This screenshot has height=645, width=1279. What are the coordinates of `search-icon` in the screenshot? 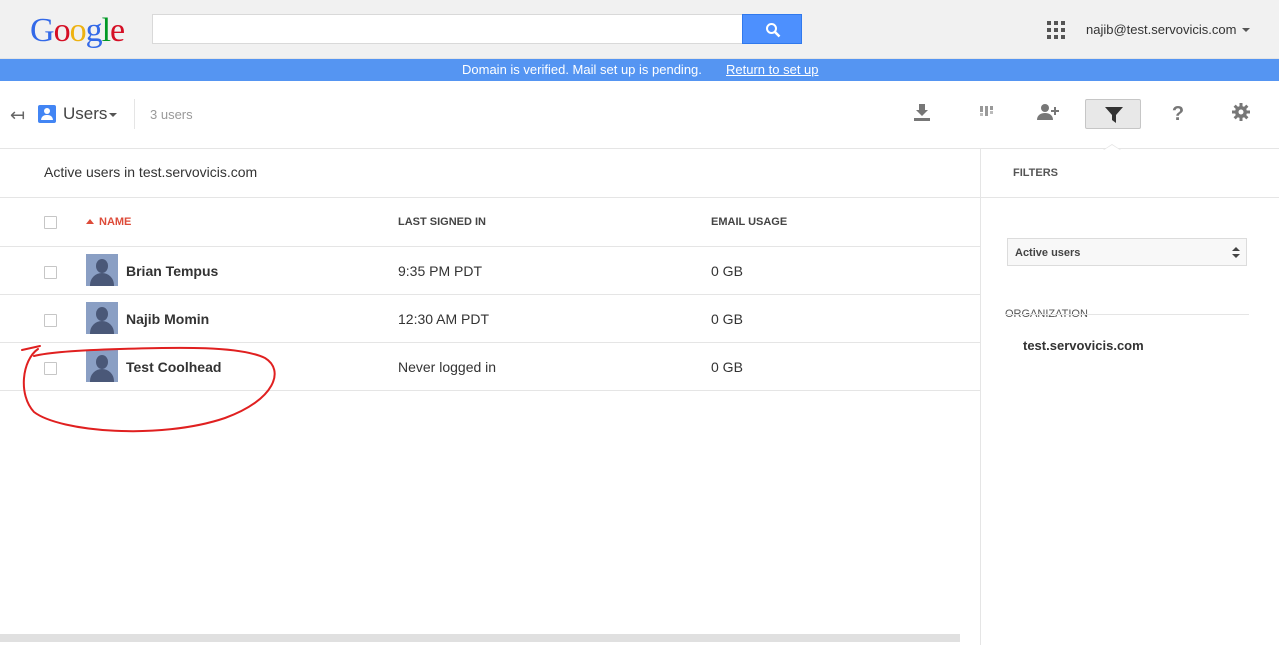 It's located at (773, 30).